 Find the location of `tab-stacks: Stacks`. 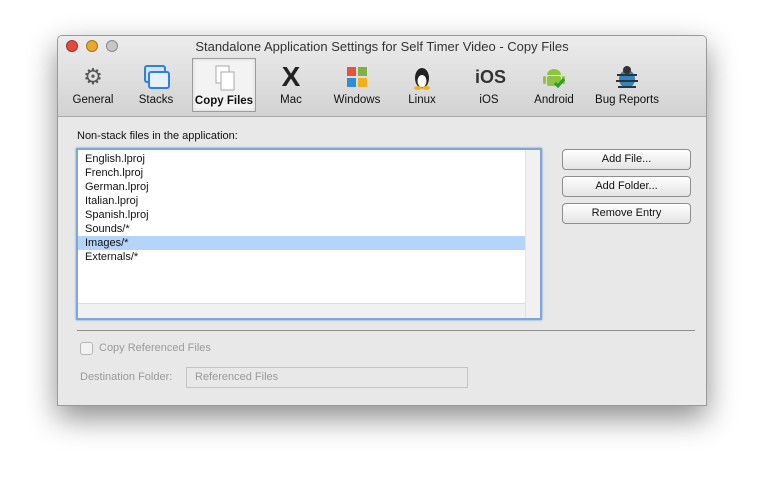

tab-stacks: Stacks is located at coordinates (156, 85).